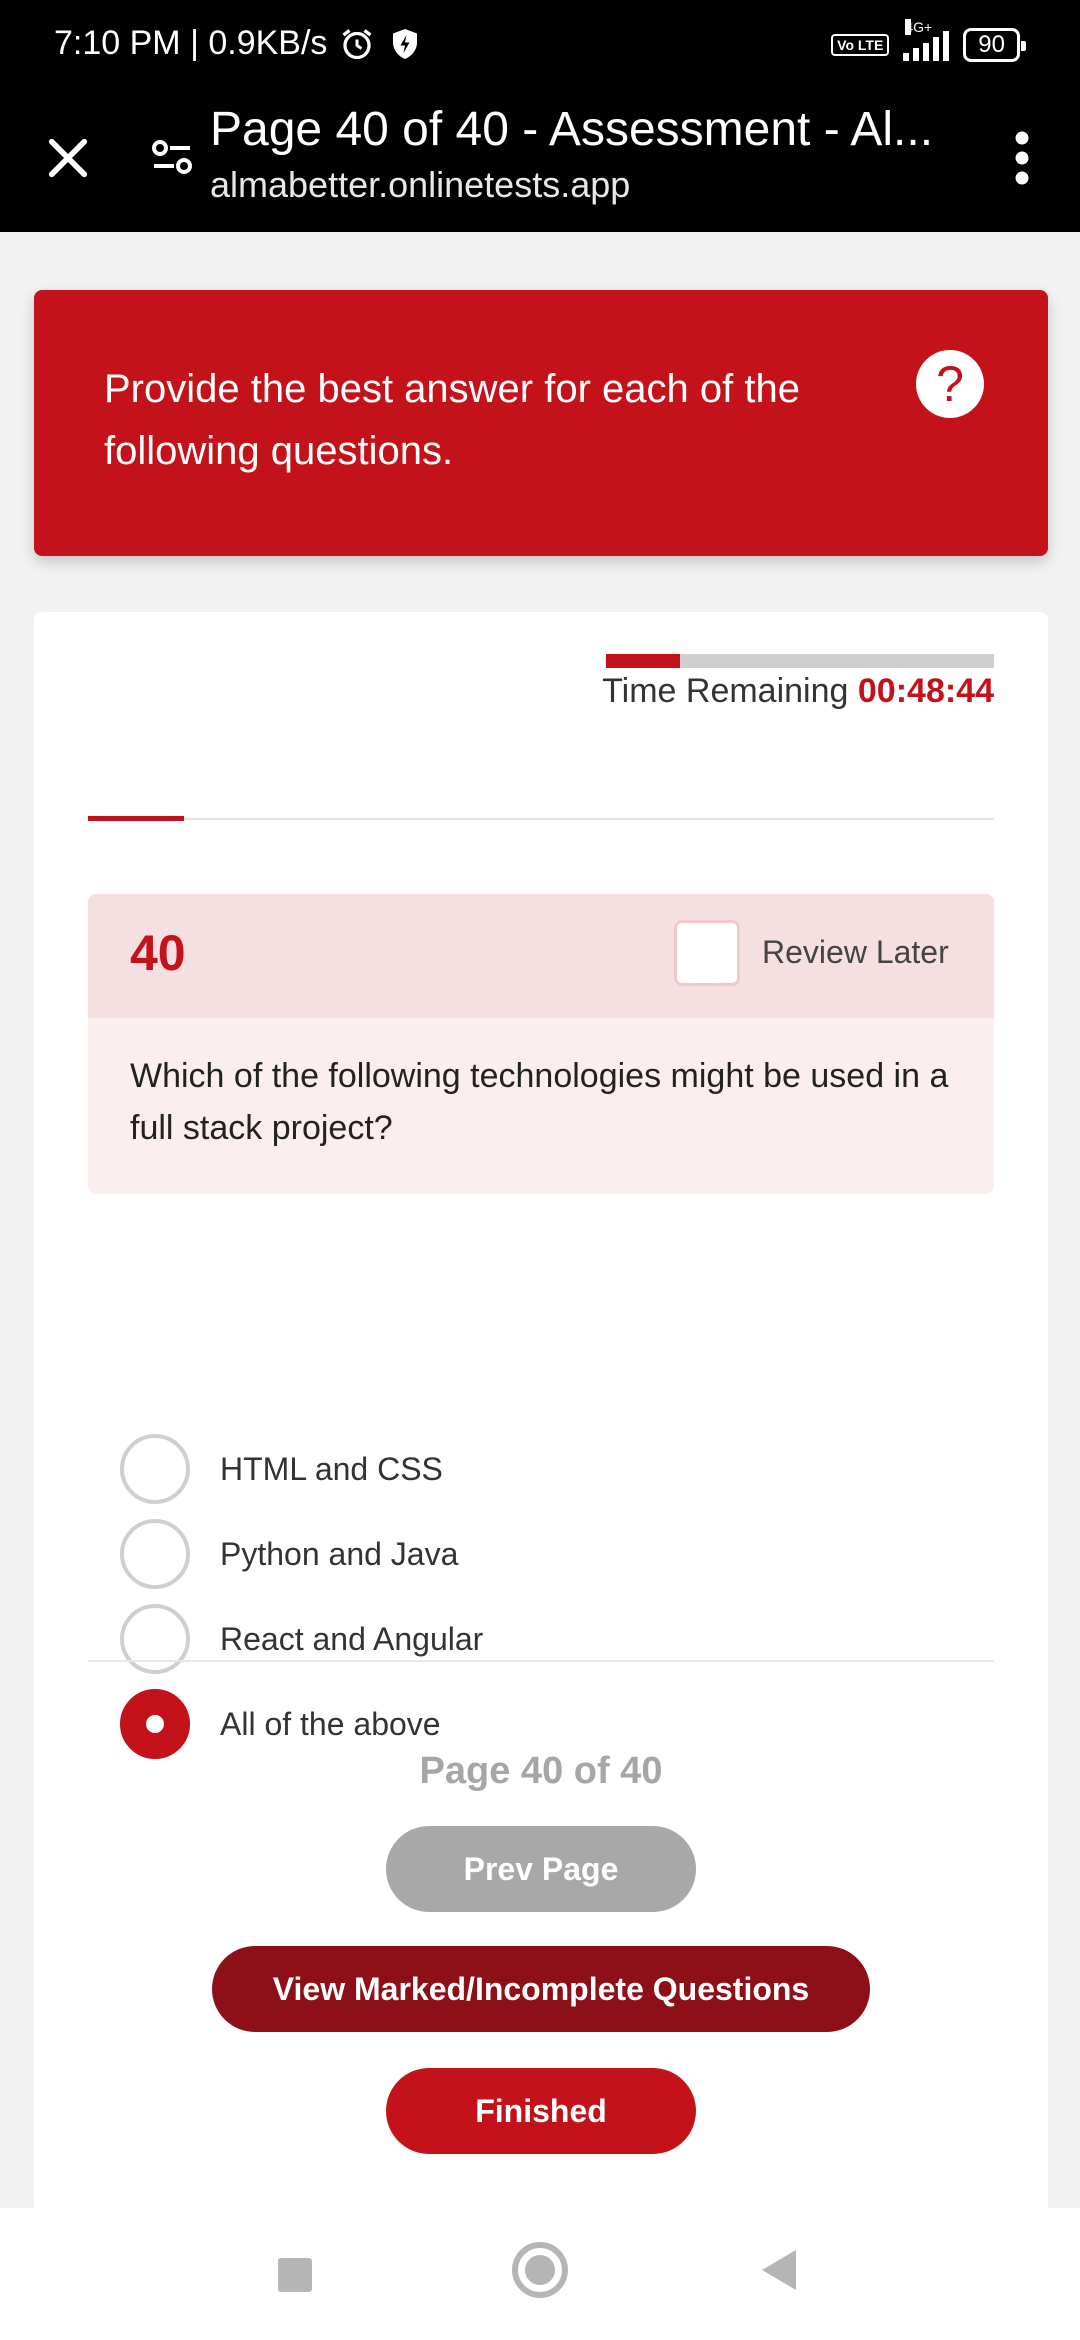  I want to click on view-marked-button: View Marked/Incomplete Questions, so click(541, 1989).